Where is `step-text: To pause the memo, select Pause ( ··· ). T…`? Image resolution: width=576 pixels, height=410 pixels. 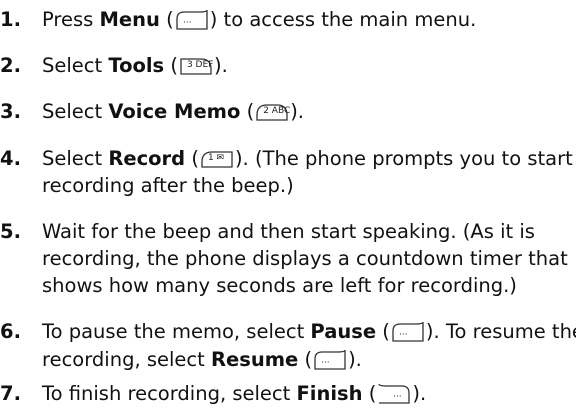
step-text: To pause the memo, select Pause ( ··· ). T… is located at coordinates (309, 332).